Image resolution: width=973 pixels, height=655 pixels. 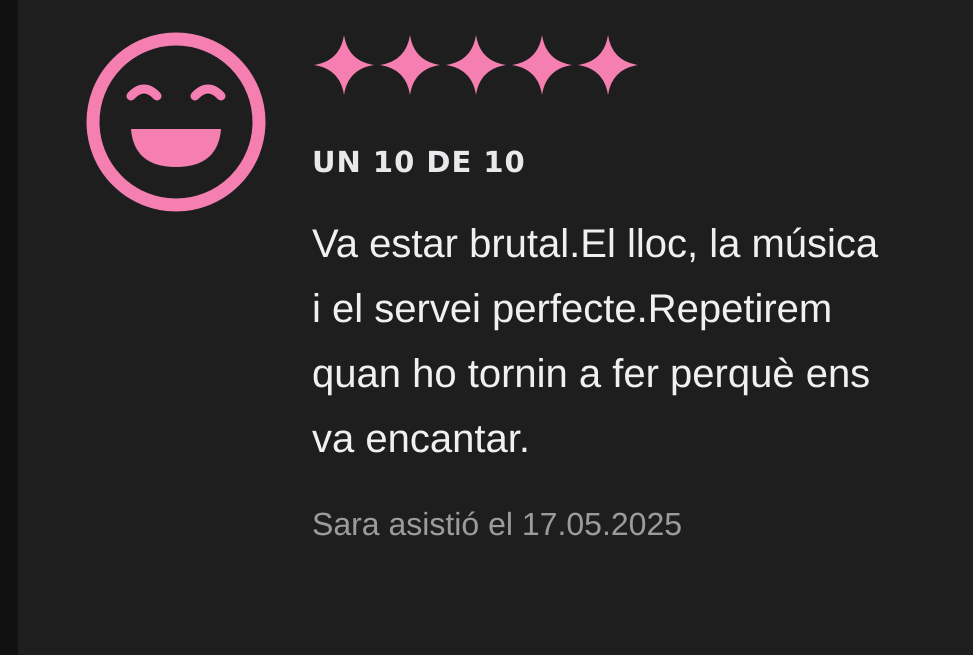 I want to click on review-title: UN 10 DE 10, so click(x=419, y=162).